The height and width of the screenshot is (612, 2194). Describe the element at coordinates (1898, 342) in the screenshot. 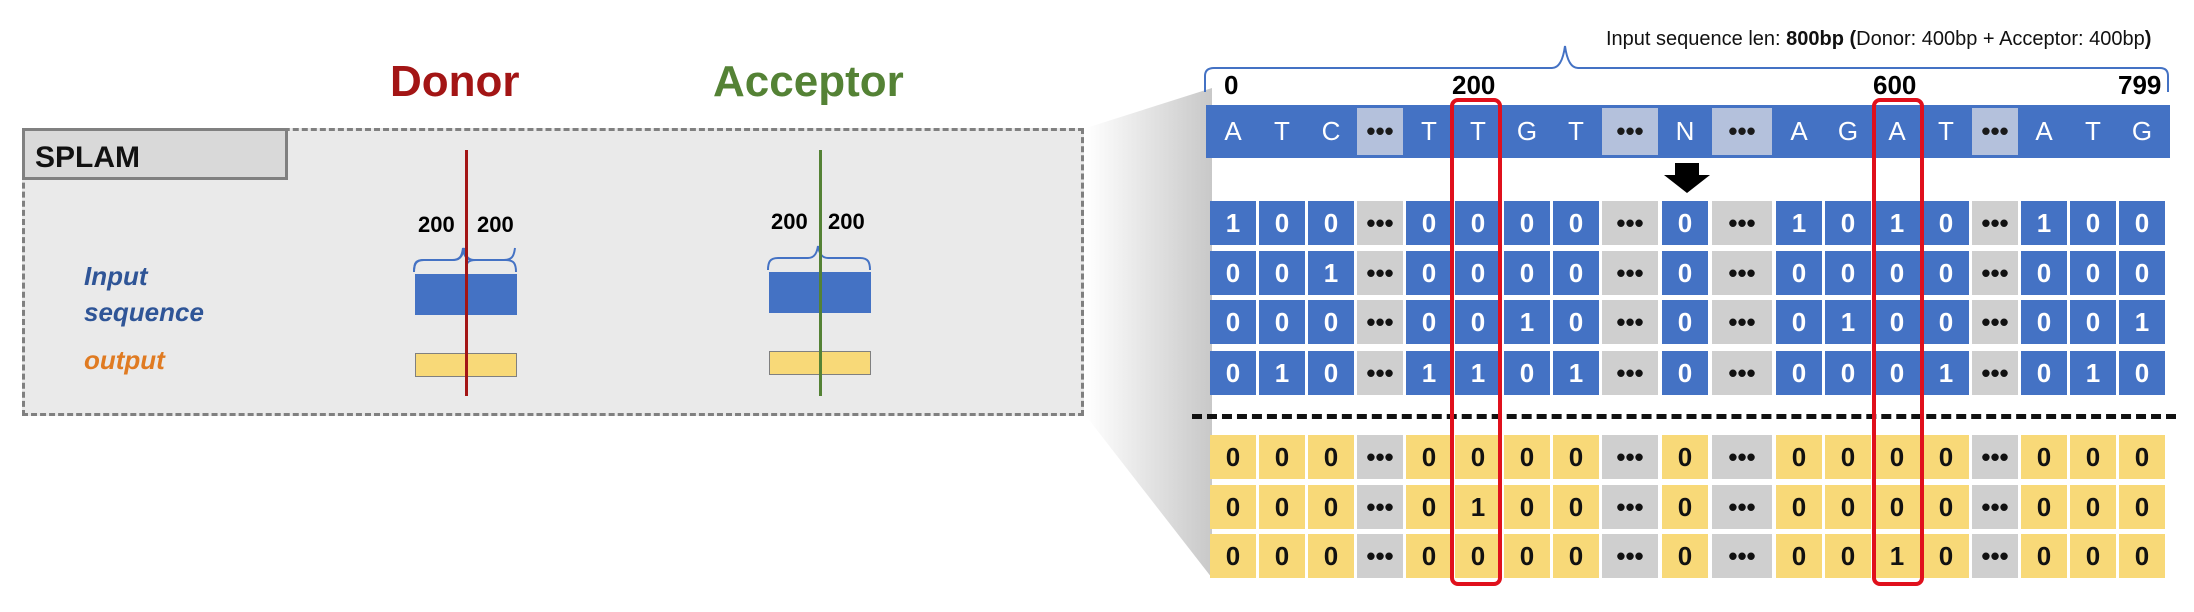

I see `acceptor-site-highlight` at that location.